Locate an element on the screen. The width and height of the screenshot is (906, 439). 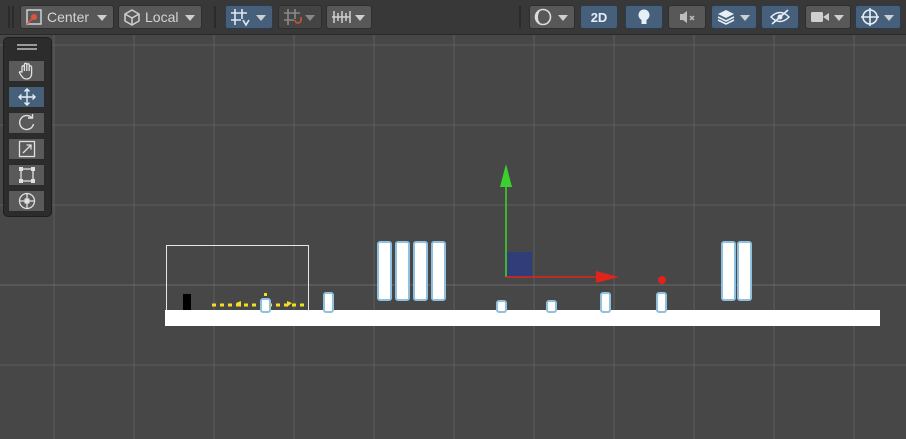
draw-mode-dropdown is located at coordinates (552, 17).